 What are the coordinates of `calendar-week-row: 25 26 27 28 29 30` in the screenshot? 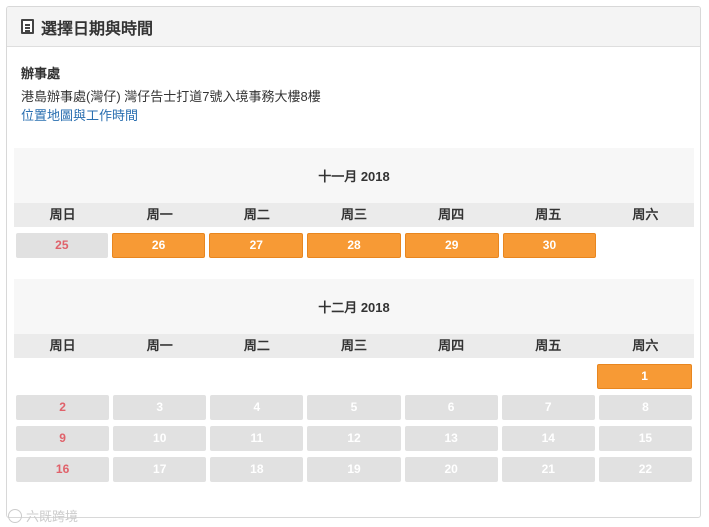 It's located at (354, 245).